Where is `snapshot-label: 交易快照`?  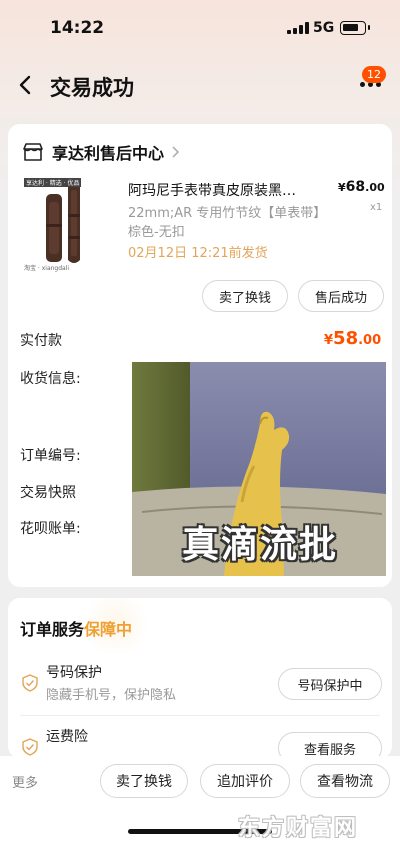 snapshot-label: 交易快照 is located at coordinates (48, 492).